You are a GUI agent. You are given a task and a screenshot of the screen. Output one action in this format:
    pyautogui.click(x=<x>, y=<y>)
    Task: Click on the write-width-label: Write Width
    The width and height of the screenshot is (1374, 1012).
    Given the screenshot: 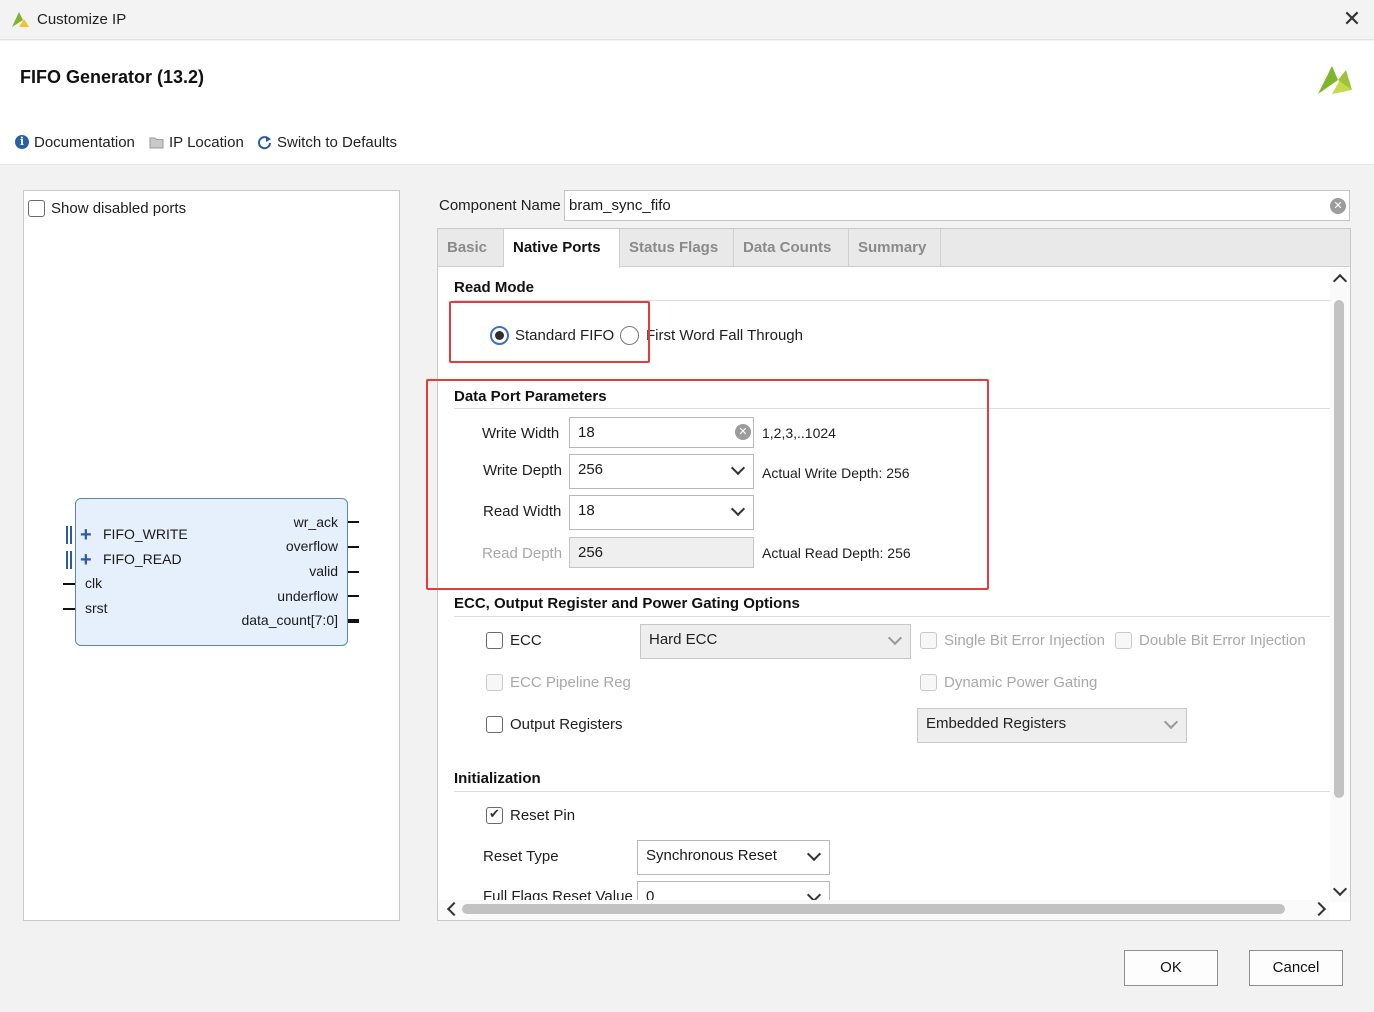 What is the action you would take?
    pyautogui.click(x=521, y=433)
    